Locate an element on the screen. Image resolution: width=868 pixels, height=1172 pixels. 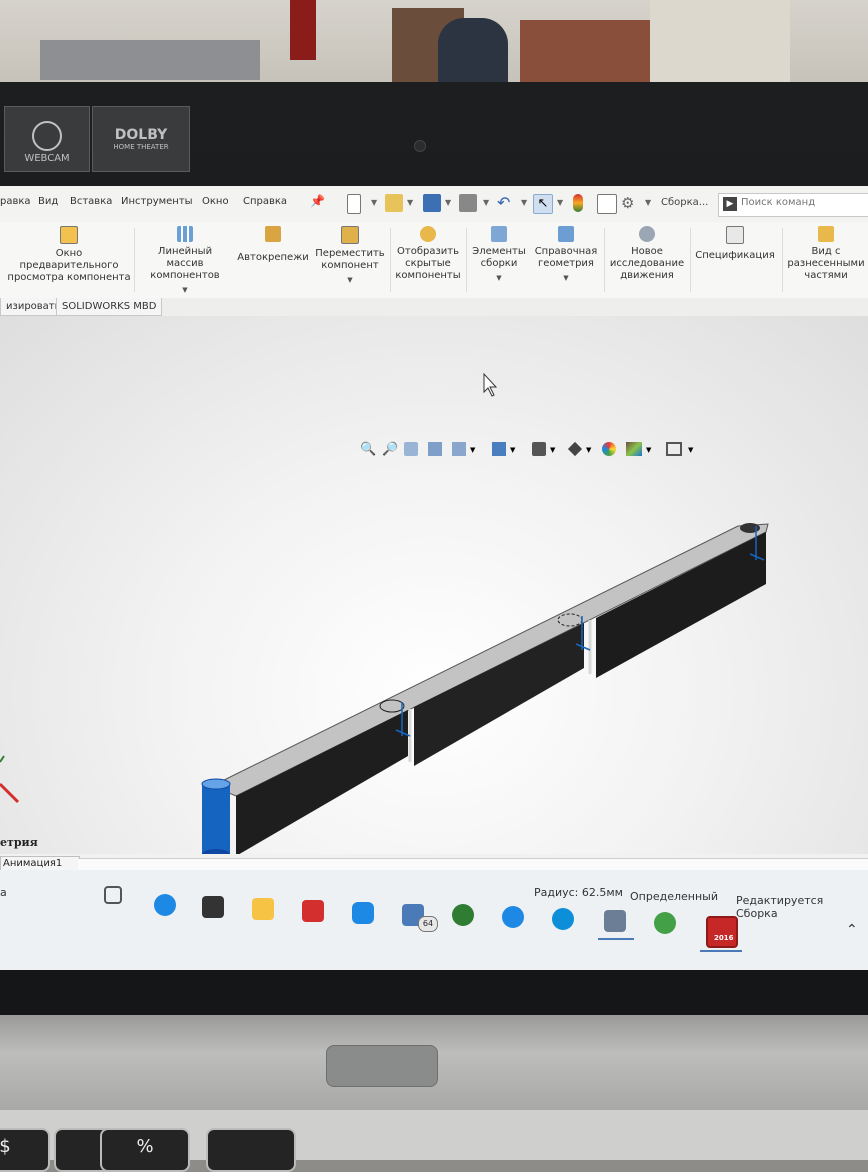
view-orientation-icon is located at coordinates (499, 449).